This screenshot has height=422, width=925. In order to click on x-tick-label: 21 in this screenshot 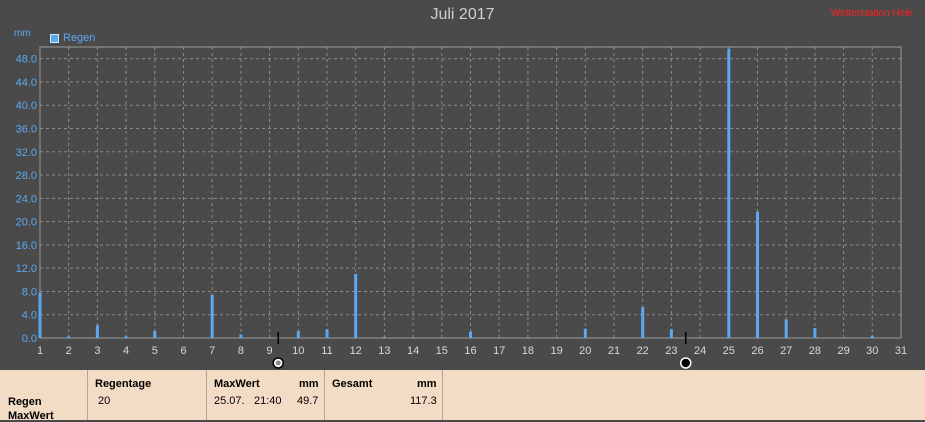, I will do `click(614, 351)`.